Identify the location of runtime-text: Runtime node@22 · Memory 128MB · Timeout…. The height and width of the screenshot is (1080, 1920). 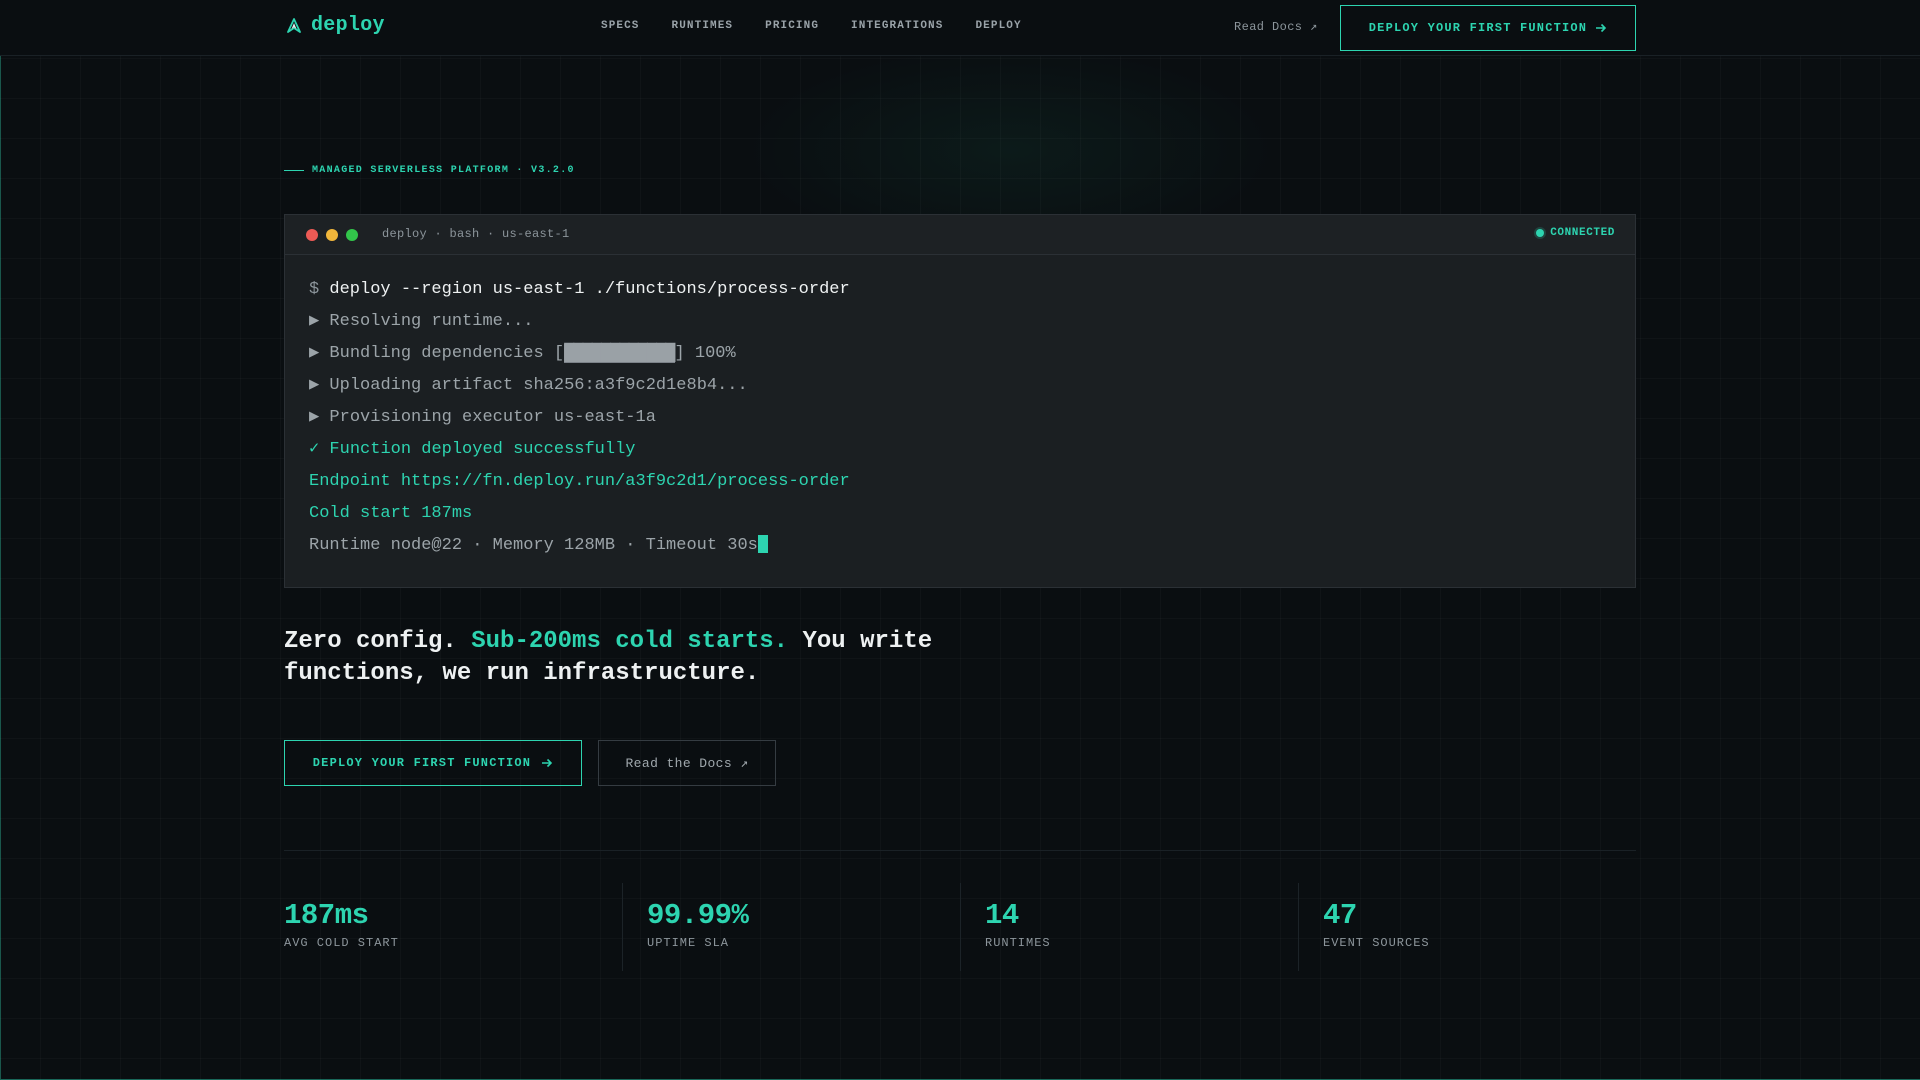
(533, 545).